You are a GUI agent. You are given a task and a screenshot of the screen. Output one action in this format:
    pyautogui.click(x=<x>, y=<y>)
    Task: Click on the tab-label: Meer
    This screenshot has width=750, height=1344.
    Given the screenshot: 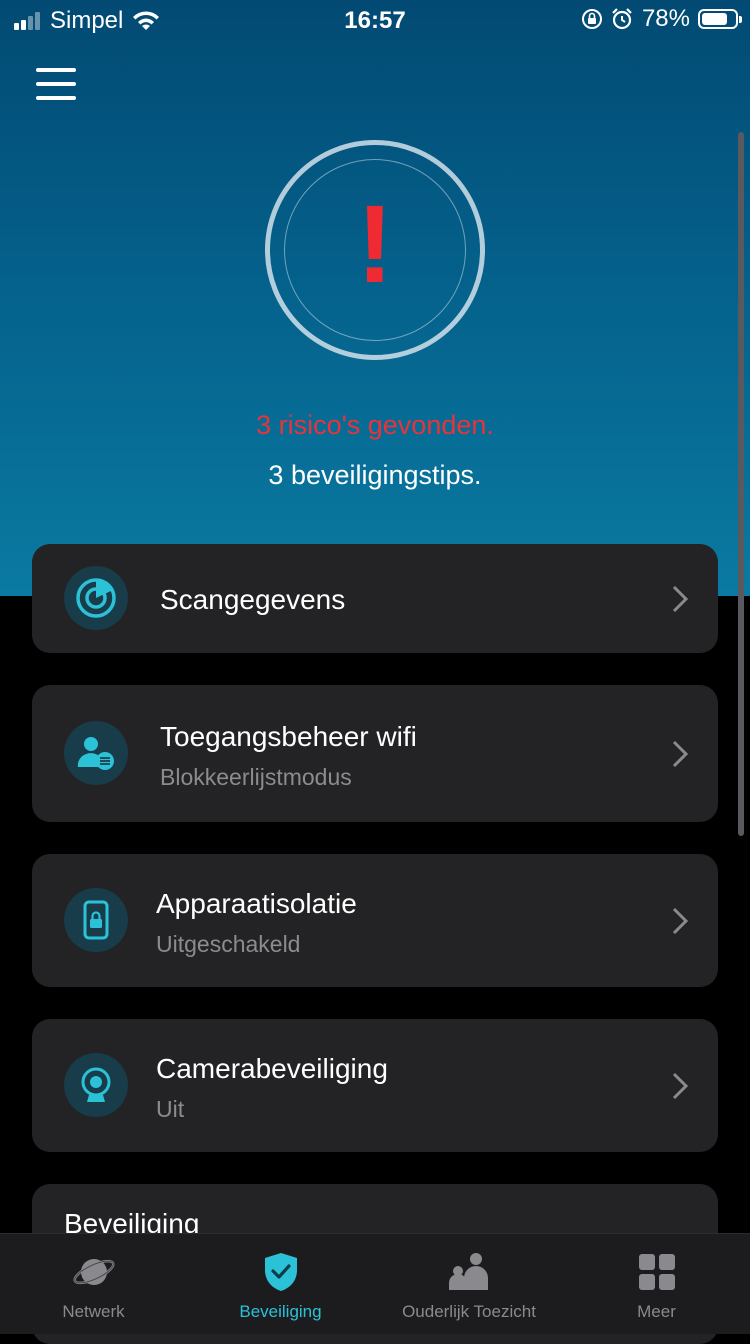 What is the action you would take?
    pyautogui.click(x=656, y=1311)
    